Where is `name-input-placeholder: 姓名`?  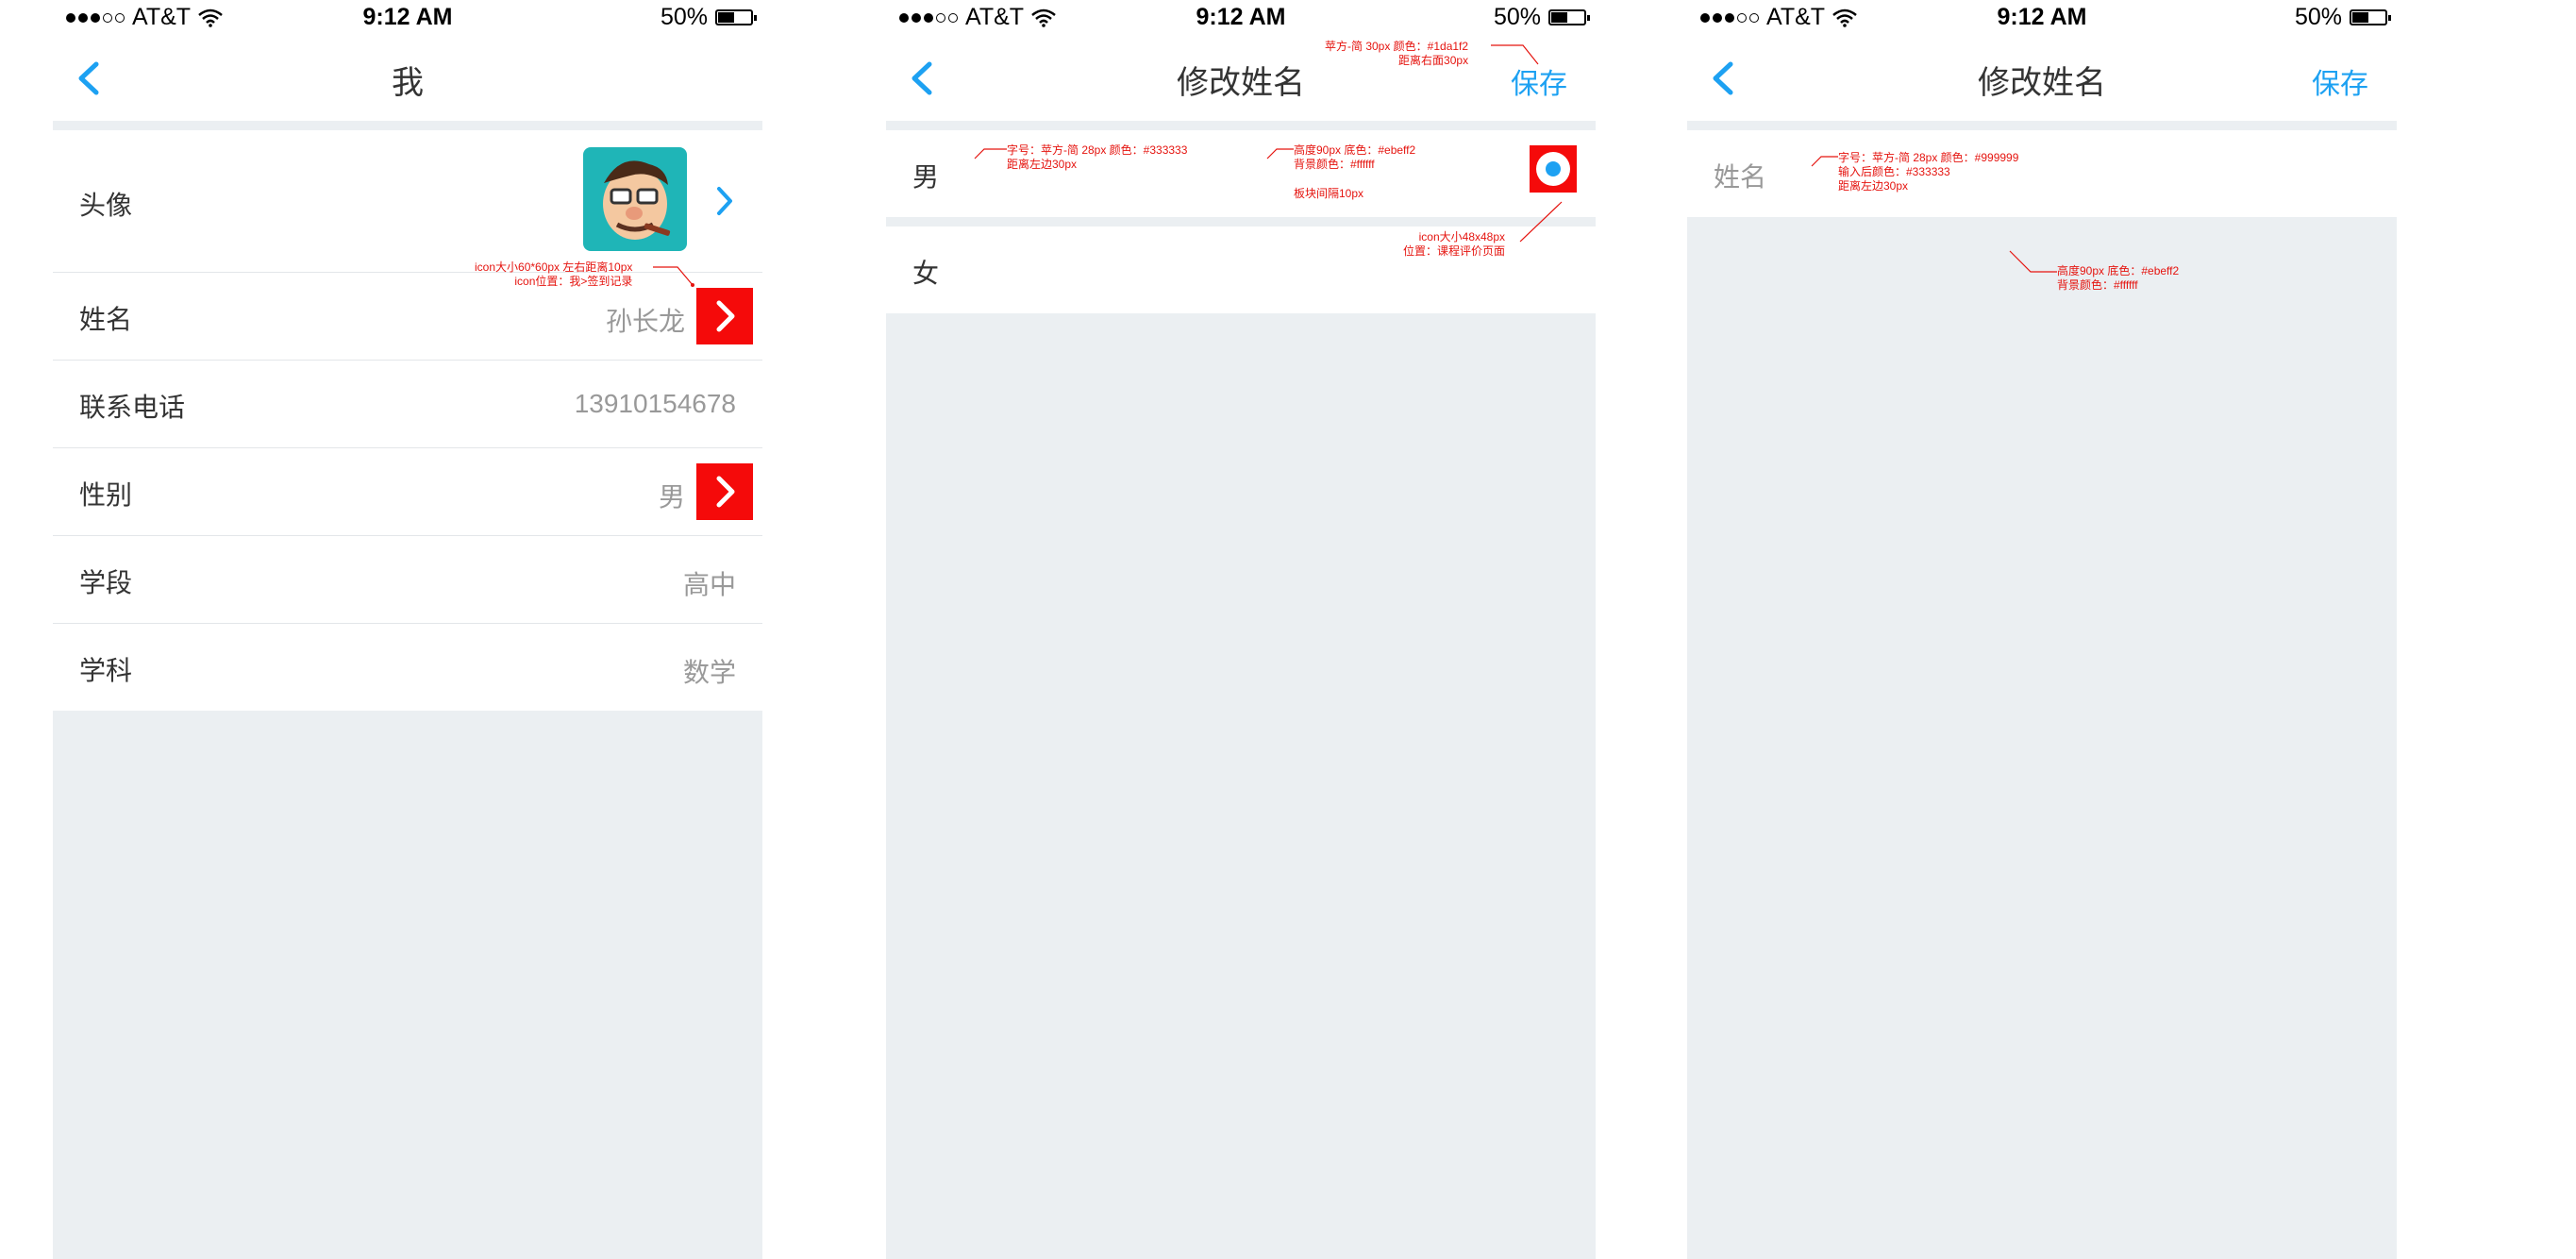
name-input-placeholder: 姓名 is located at coordinates (1740, 177).